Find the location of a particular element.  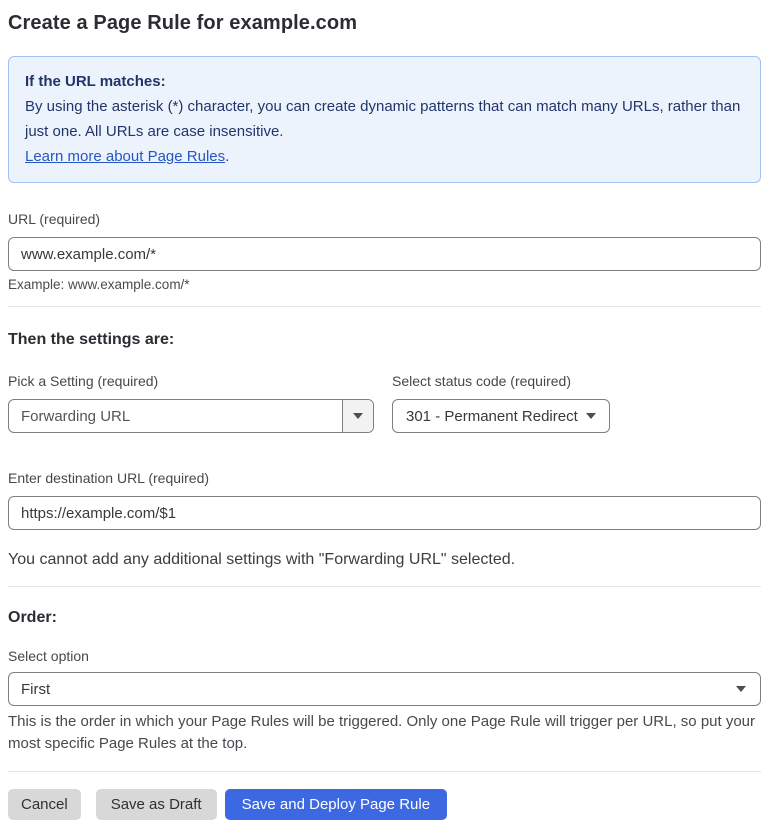

status-code-label: Select status code (required) is located at coordinates (481, 381).